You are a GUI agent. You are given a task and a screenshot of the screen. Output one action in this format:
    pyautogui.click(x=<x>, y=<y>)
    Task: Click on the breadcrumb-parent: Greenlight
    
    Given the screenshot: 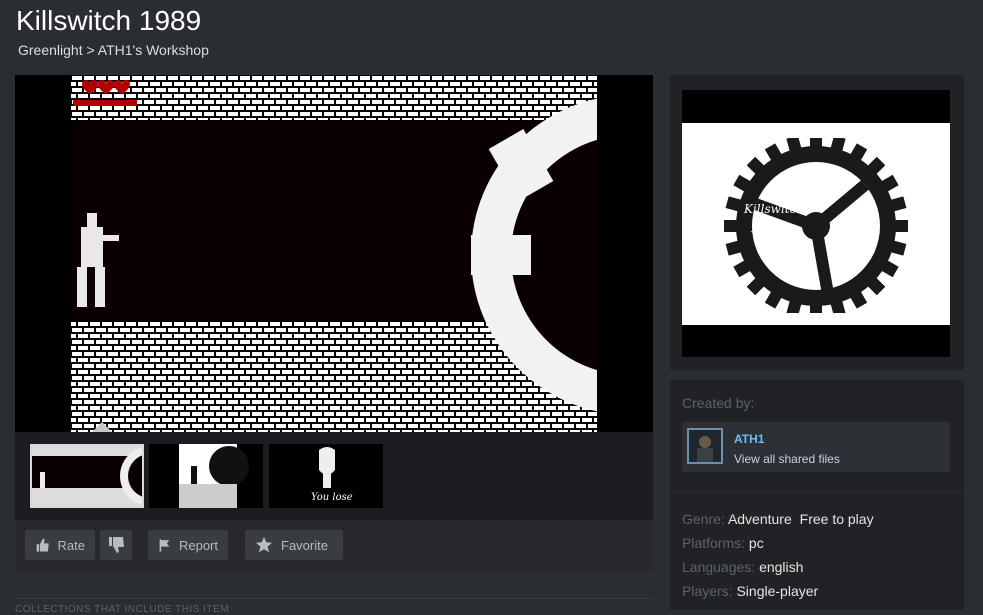 What is the action you would take?
    pyautogui.click(x=50, y=50)
    